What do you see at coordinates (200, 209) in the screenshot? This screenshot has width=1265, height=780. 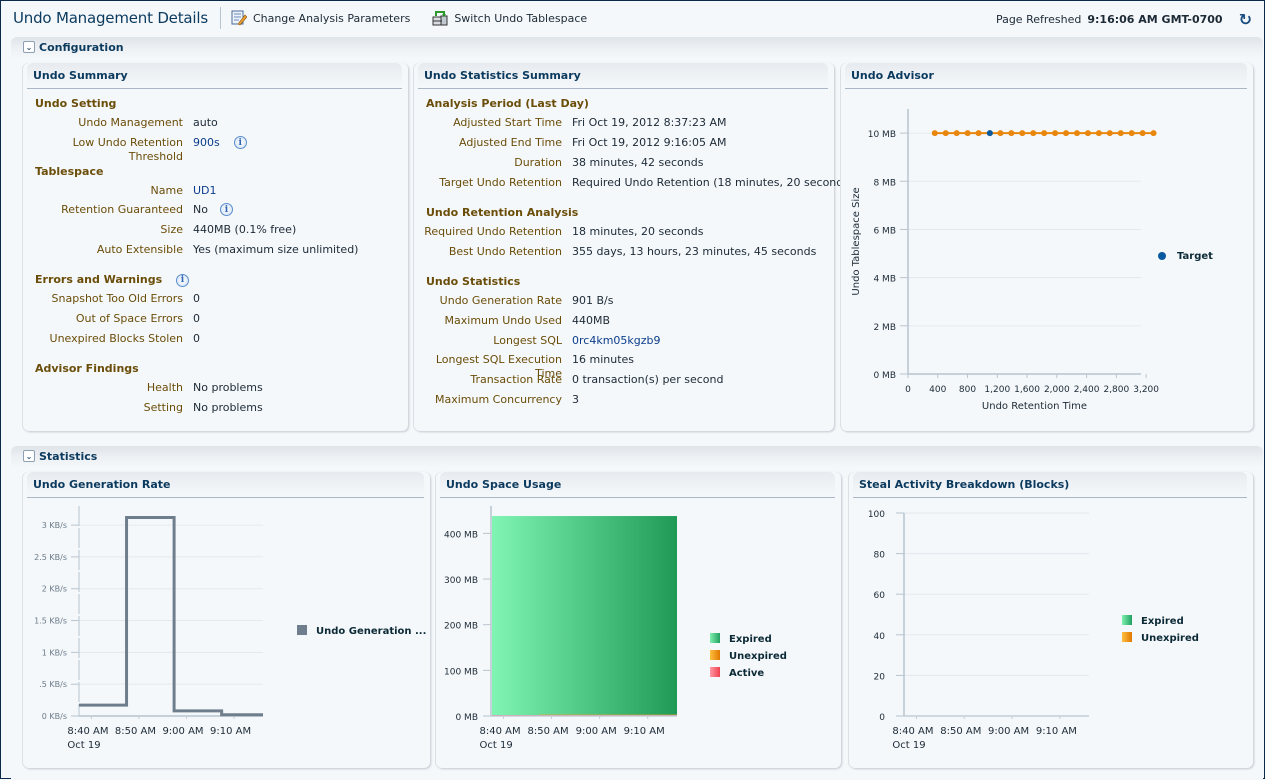 I see `field-value: No` at bounding box center [200, 209].